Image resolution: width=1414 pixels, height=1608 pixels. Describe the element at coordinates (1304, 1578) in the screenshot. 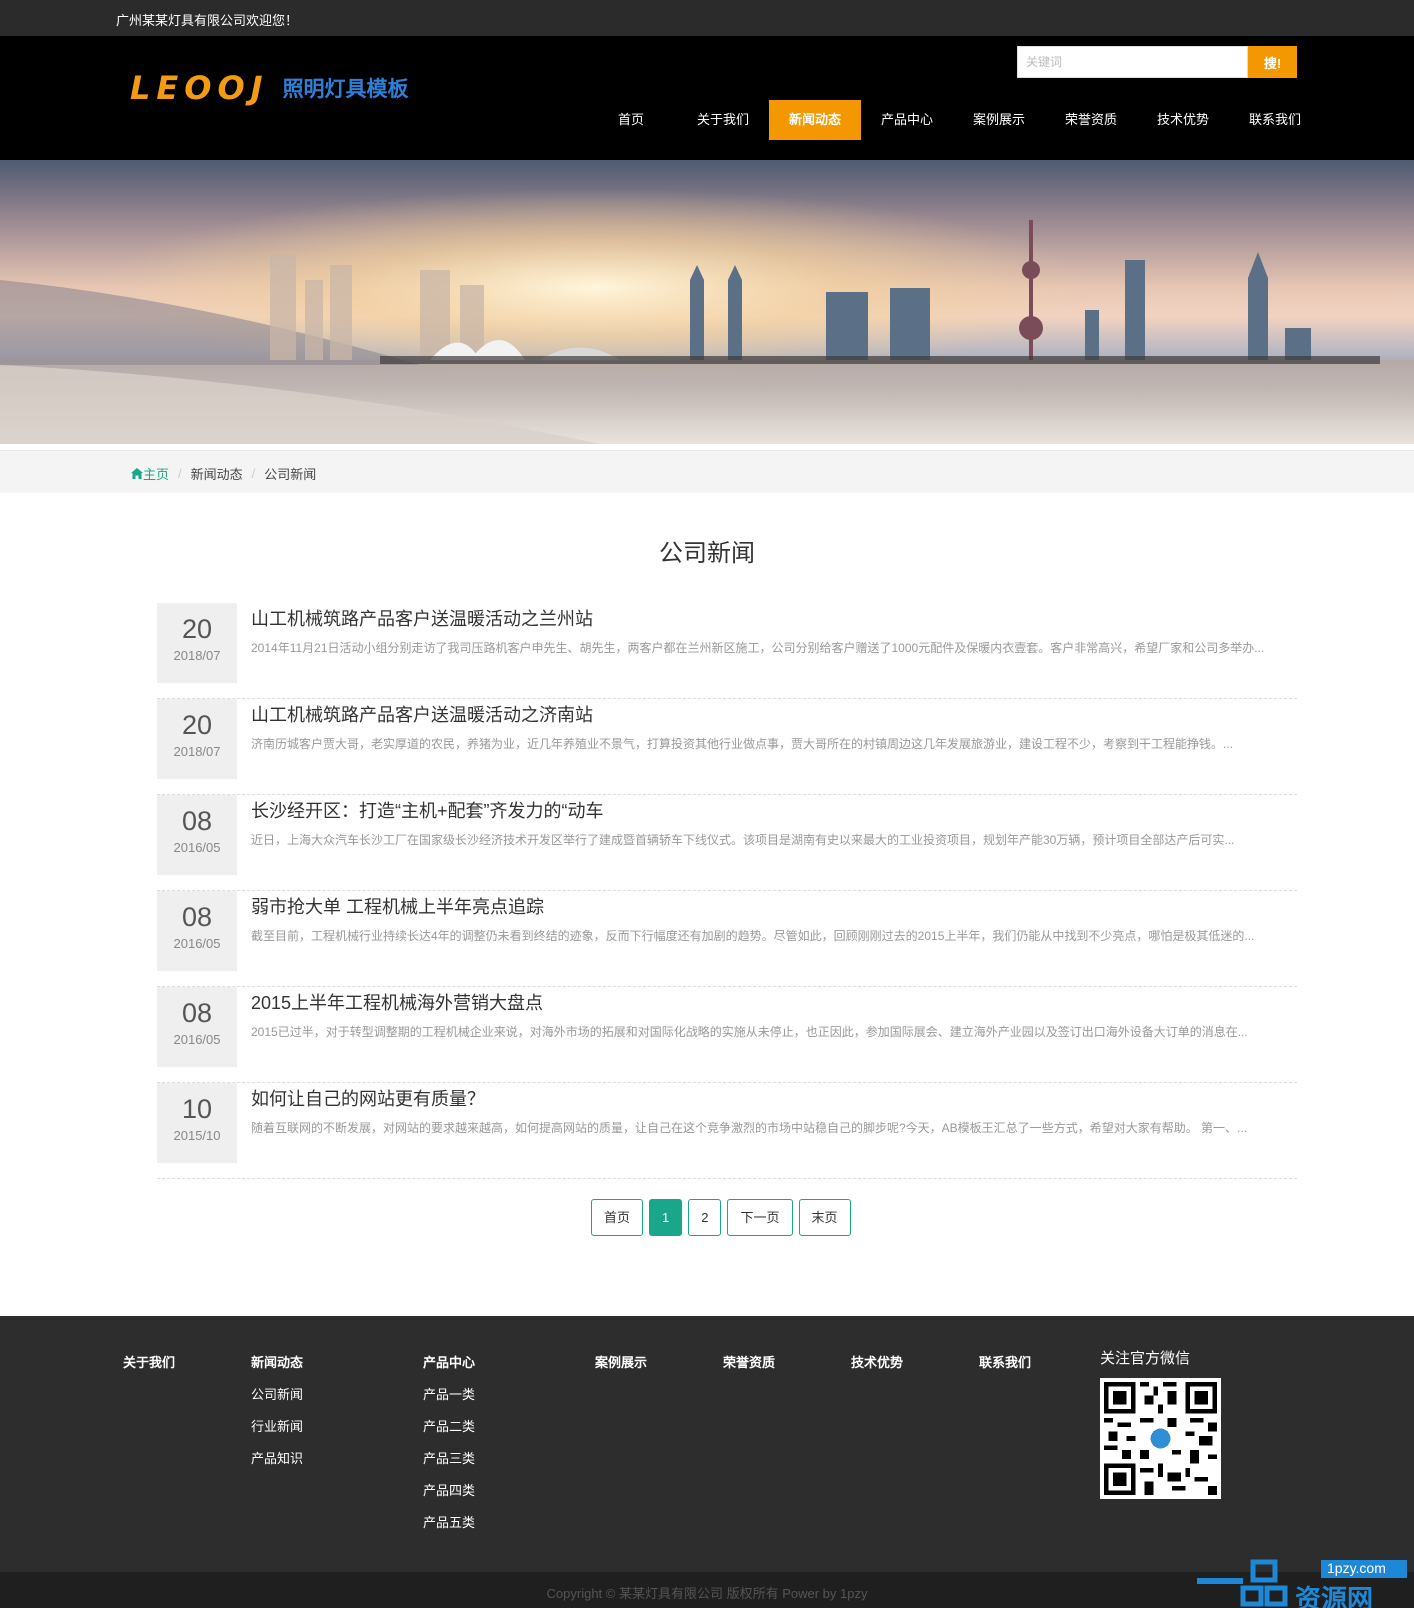

I see `watermark-logo: 1pzy.com 资源网` at that location.